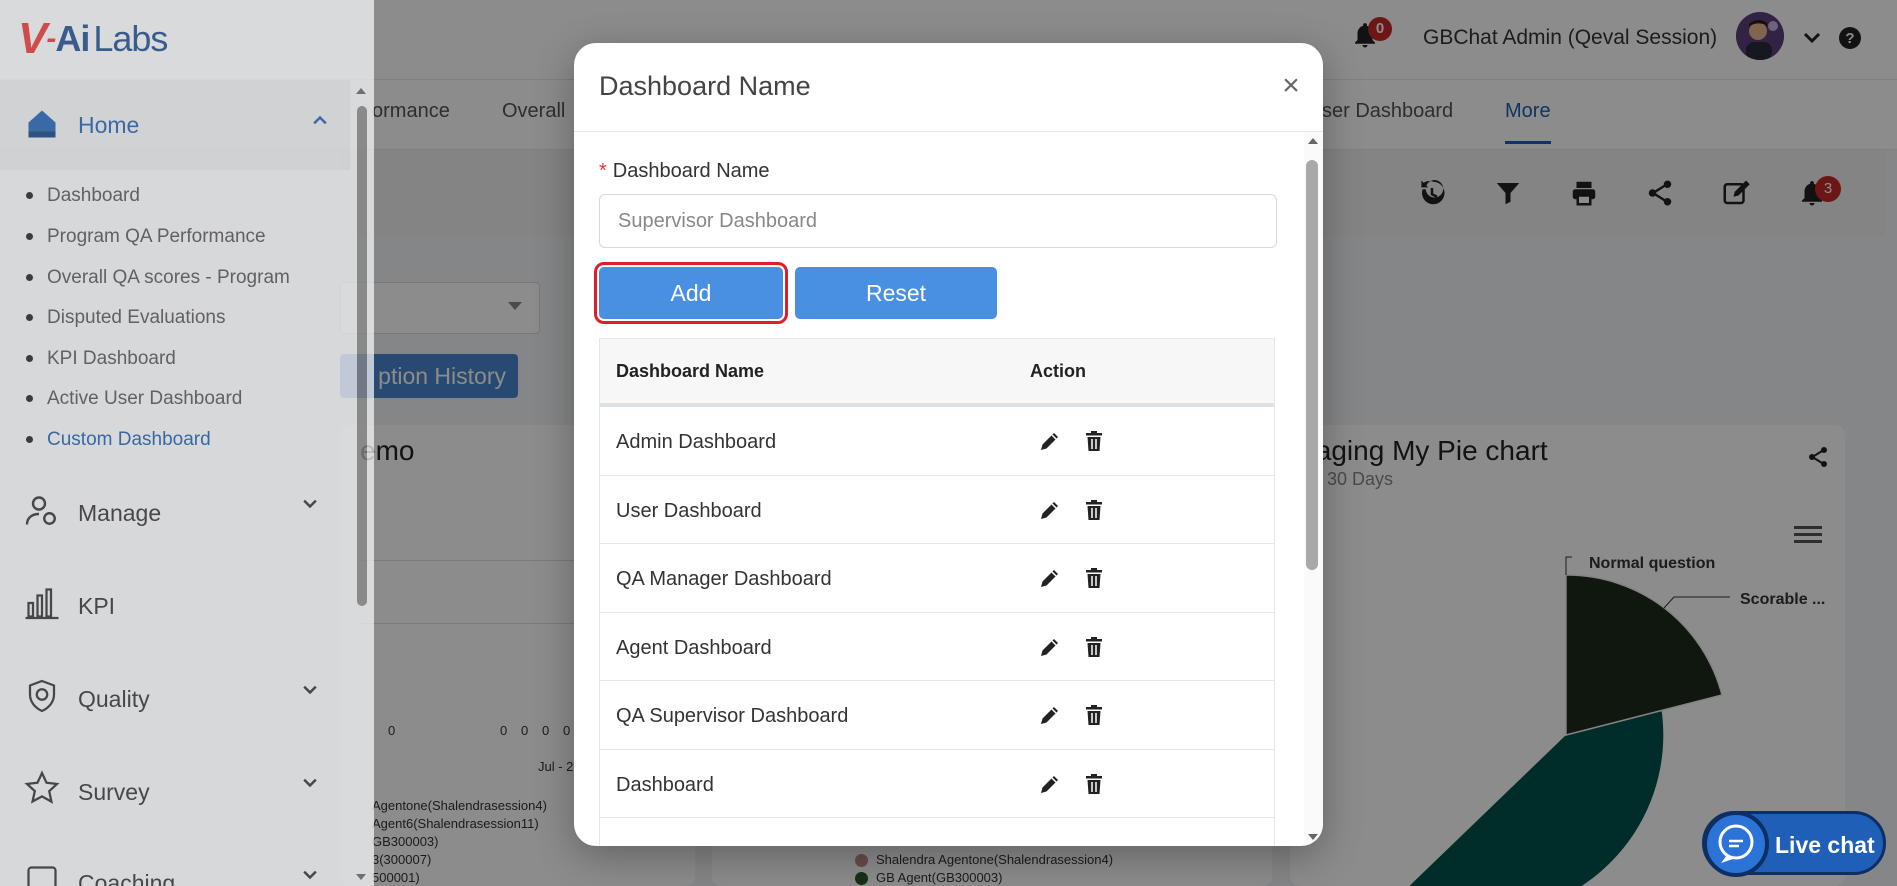 Image resolution: width=1897 pixels, height=886 pixels. What do you see at coordinates (937, 578) in the screenshot?
I see `table-row: QA Manager Dashboard` at bounding box center [937, 578].